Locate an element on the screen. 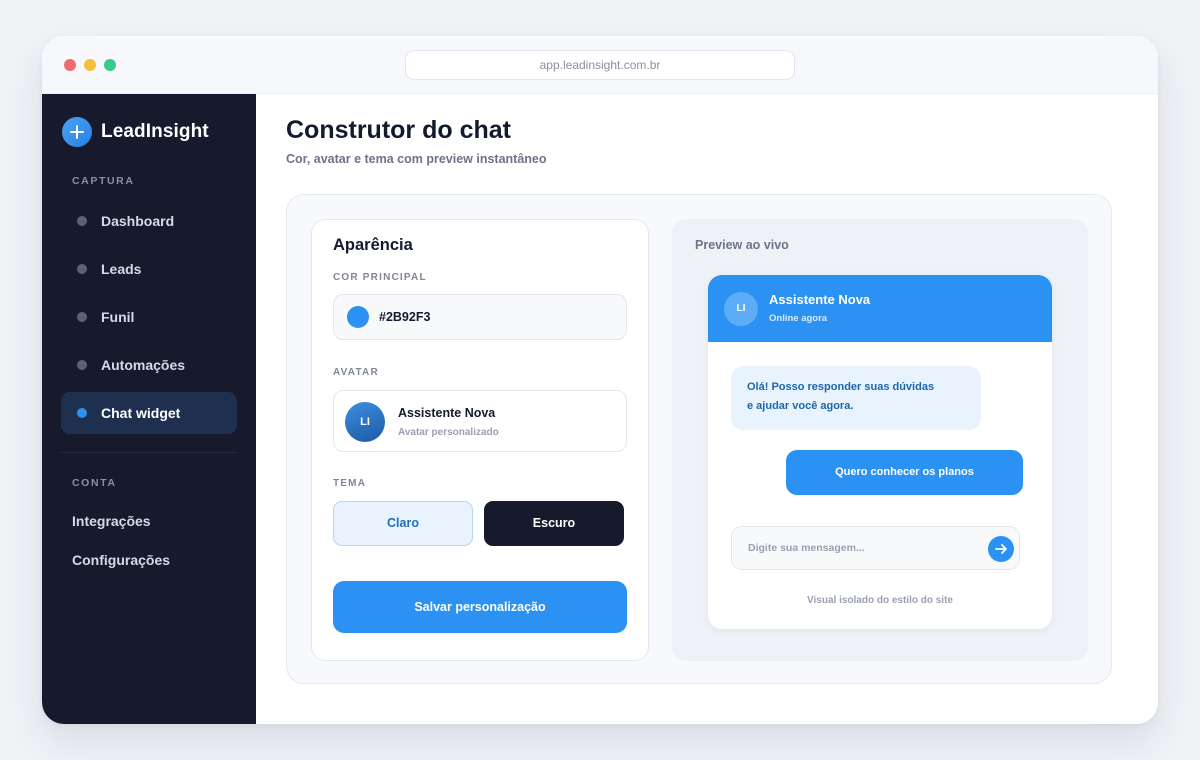  avatar-selector: LI Assistente Nova Avatar personalizado is located at coordinates (480, 421).